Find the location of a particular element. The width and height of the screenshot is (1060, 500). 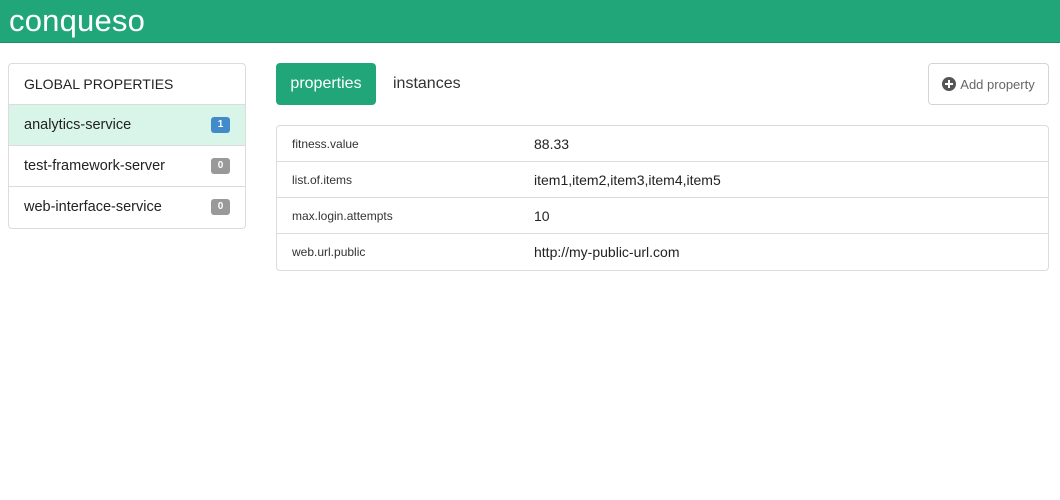

tab-instances: instances is located at coordinates (427, 84).